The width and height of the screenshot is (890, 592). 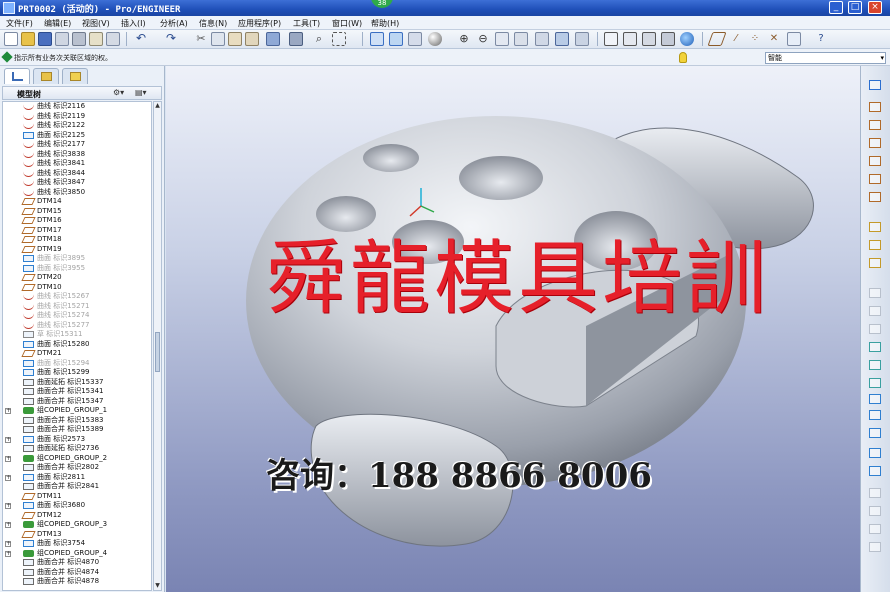 I want to click on analysis-tool-icon, so click(x=875, y=197).